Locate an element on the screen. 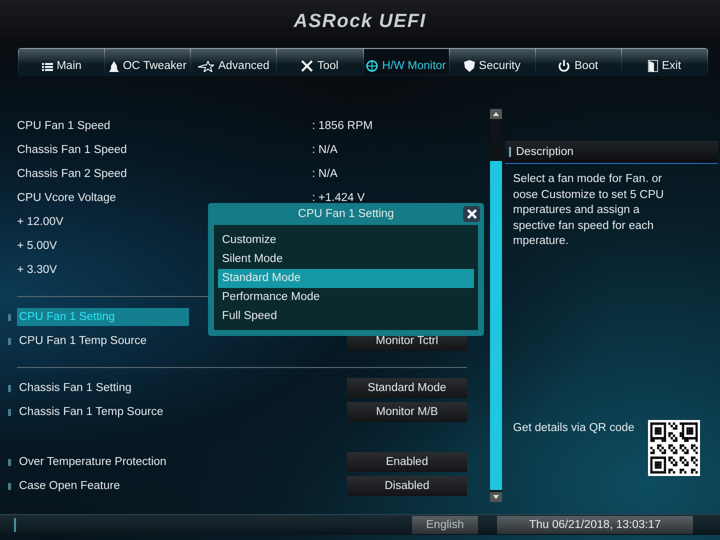  close-icon is located at coordinates (471, 214).